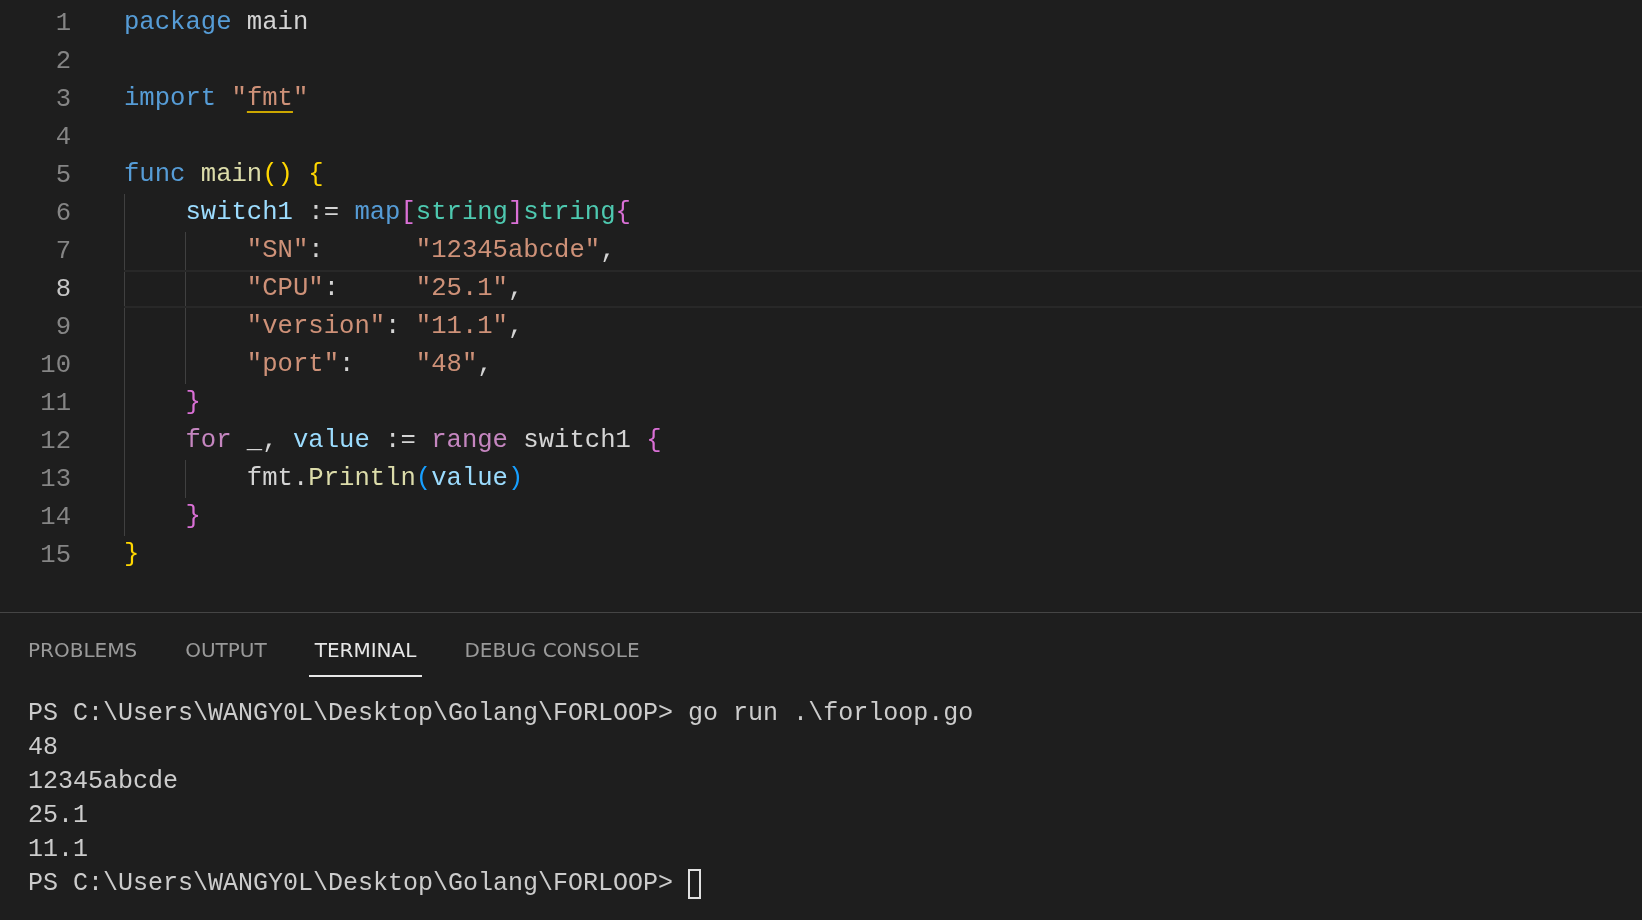 This screenshot has width=1642, height=920. I want to click on code-line: func main() {, so click(224, 174).